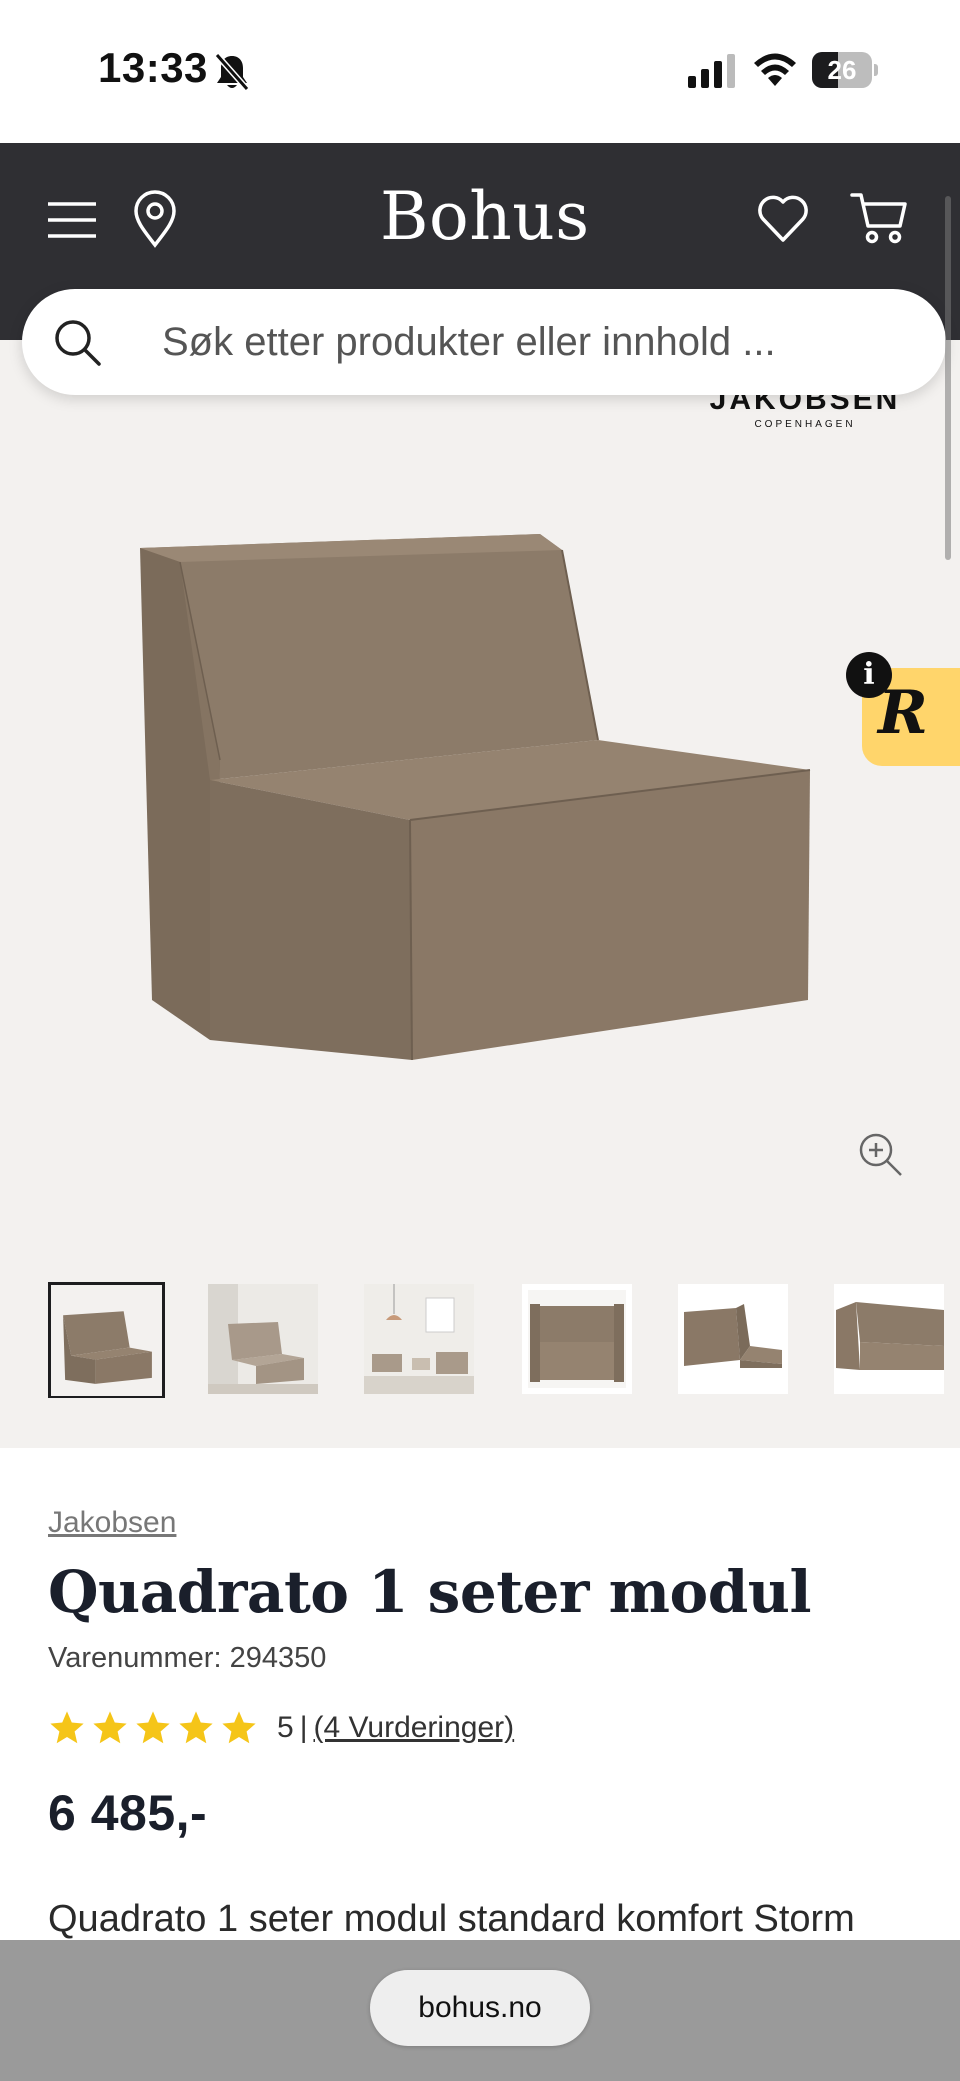 The width and height of the screenshot is (960, 2081). I want to click on rating: 5 | (4 Vurderinger), so click(281, 1728).